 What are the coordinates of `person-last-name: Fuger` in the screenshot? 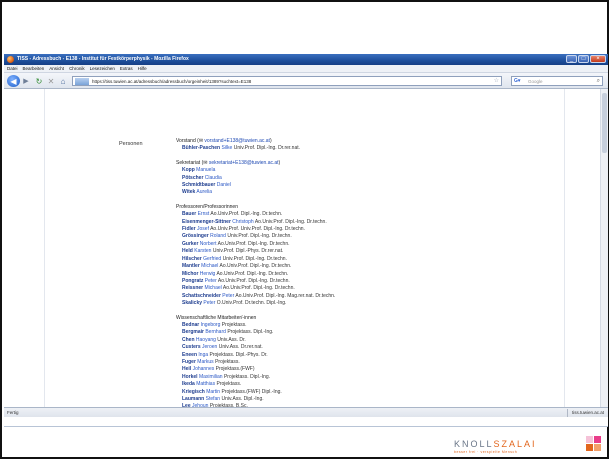 It's located at (189, 362).